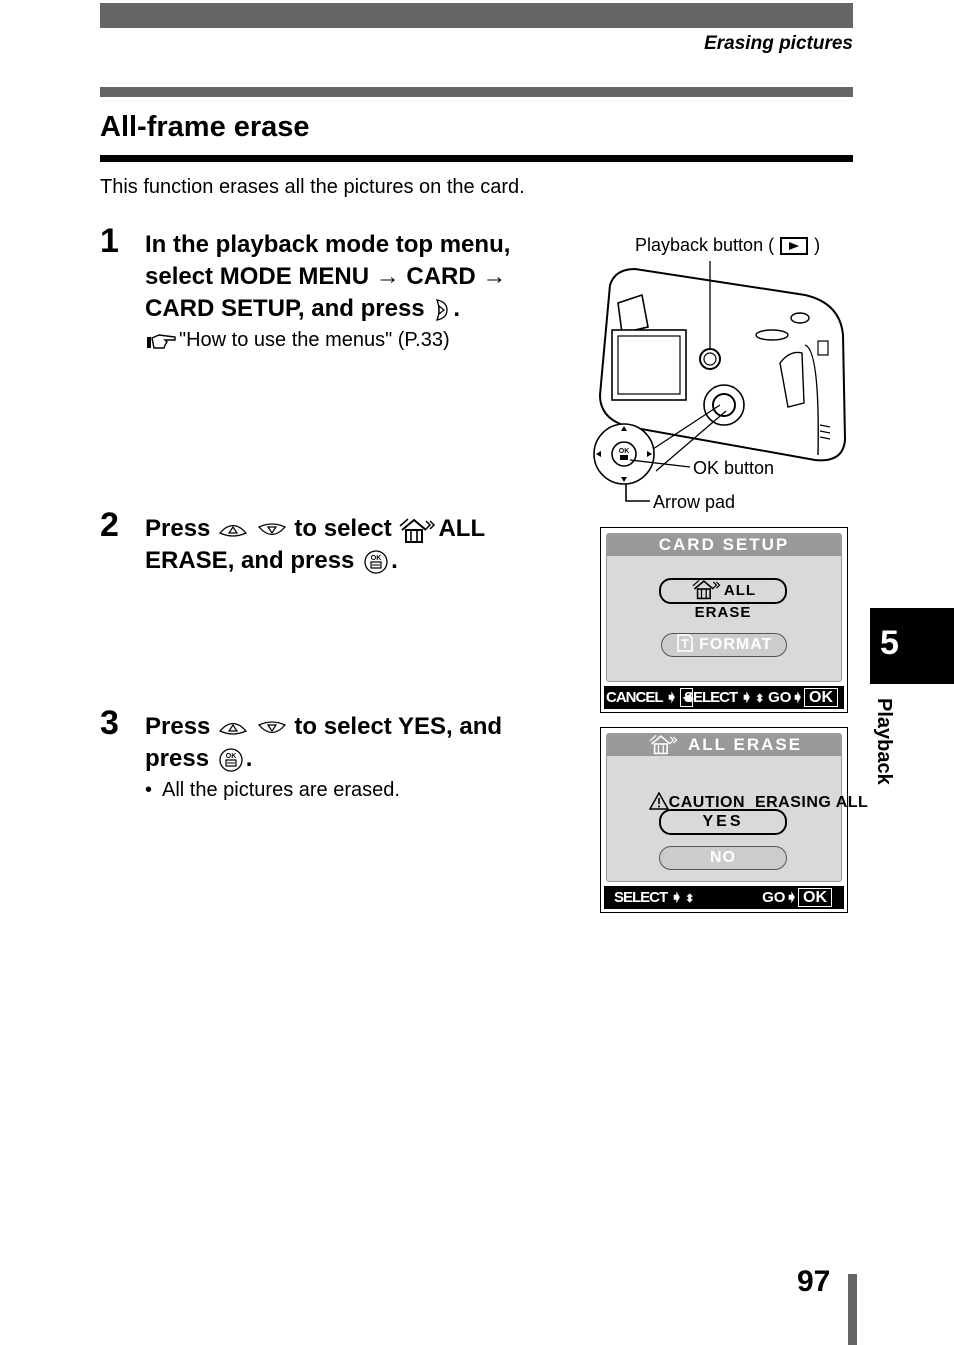 The image size is (954, 1345). What do you see at coordinates (109, 723) in the screenshot?
I see `step-3-number: 3` at bounding box center [109, 723].